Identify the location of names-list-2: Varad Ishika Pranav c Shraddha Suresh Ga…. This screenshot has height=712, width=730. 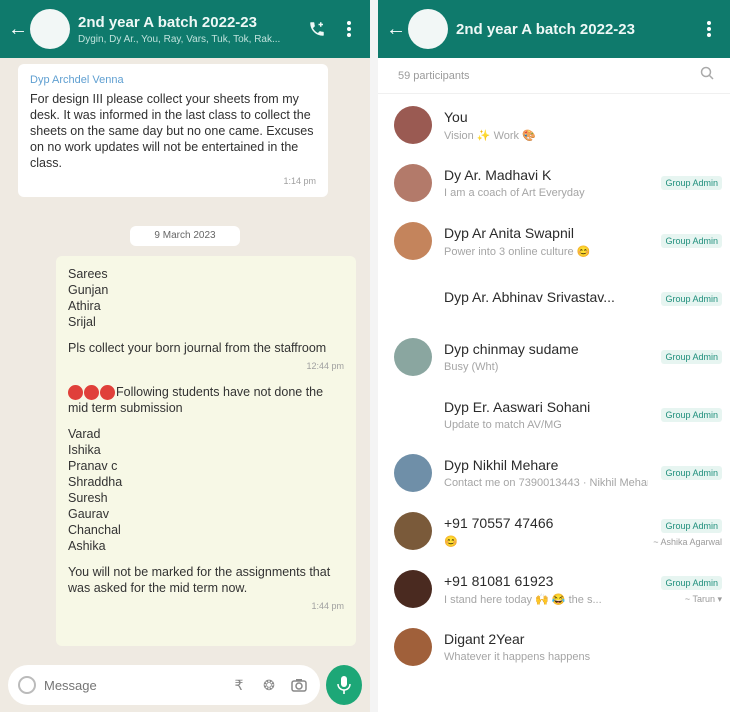
(206, 490).